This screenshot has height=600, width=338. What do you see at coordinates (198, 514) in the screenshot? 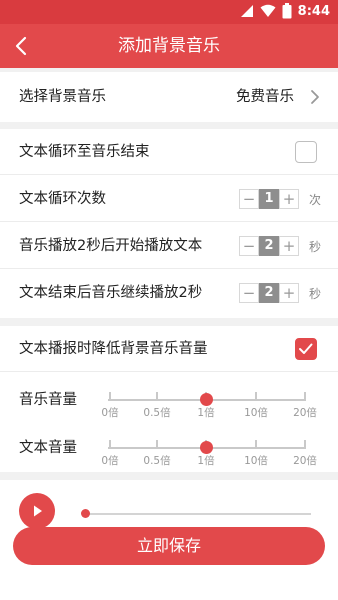
I see `playback-progress-track` at bounding box center [198, 514].